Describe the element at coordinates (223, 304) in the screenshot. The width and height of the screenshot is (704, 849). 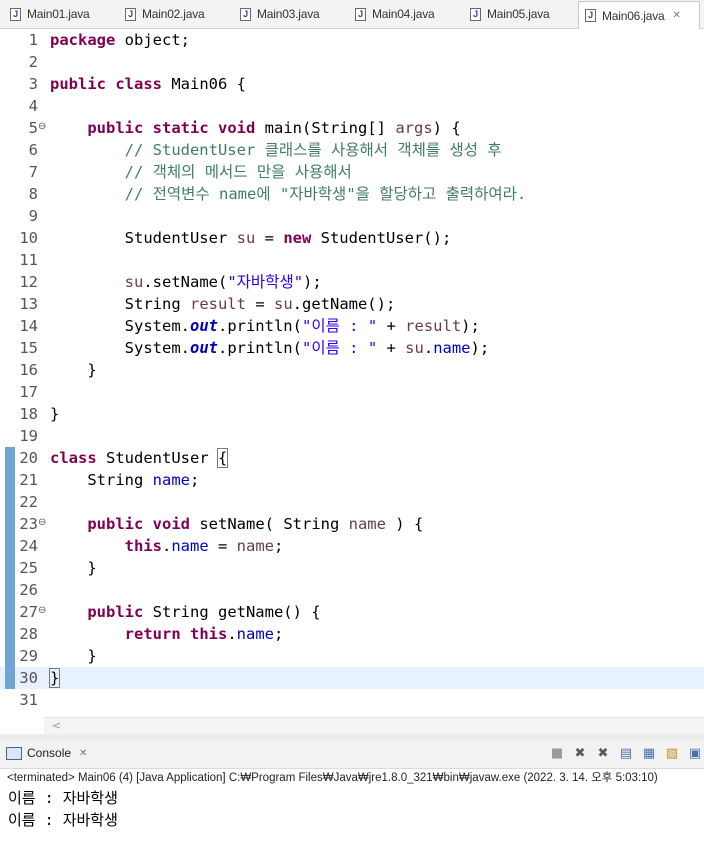
I see `line-code: String result = su.getName();` at that location.